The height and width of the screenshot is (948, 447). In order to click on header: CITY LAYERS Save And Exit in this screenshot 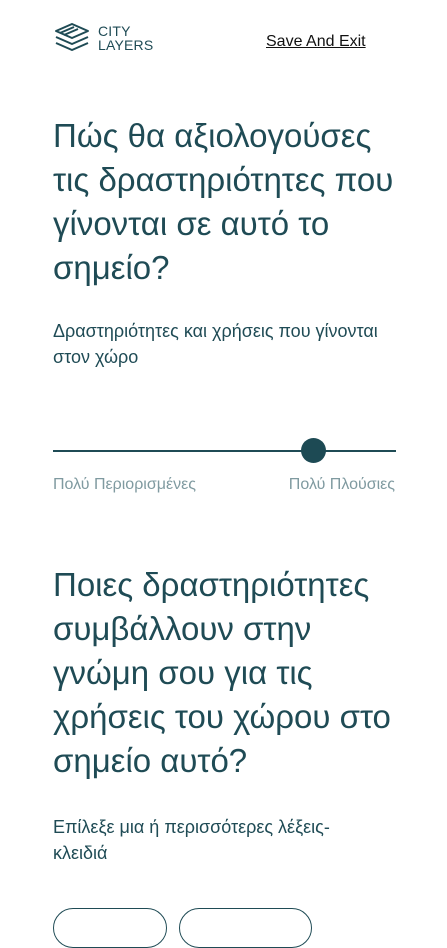, I will do `click(223, 40)`.